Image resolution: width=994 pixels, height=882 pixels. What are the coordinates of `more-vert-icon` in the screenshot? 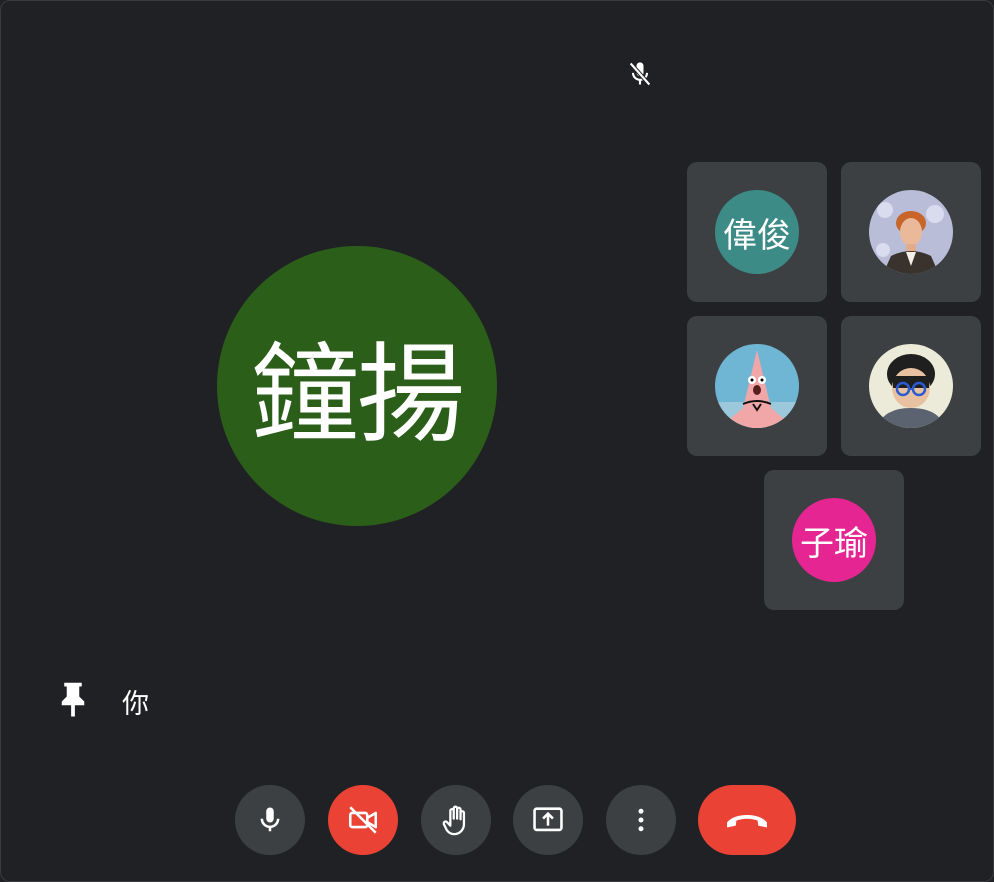 It's located at (641, 820).